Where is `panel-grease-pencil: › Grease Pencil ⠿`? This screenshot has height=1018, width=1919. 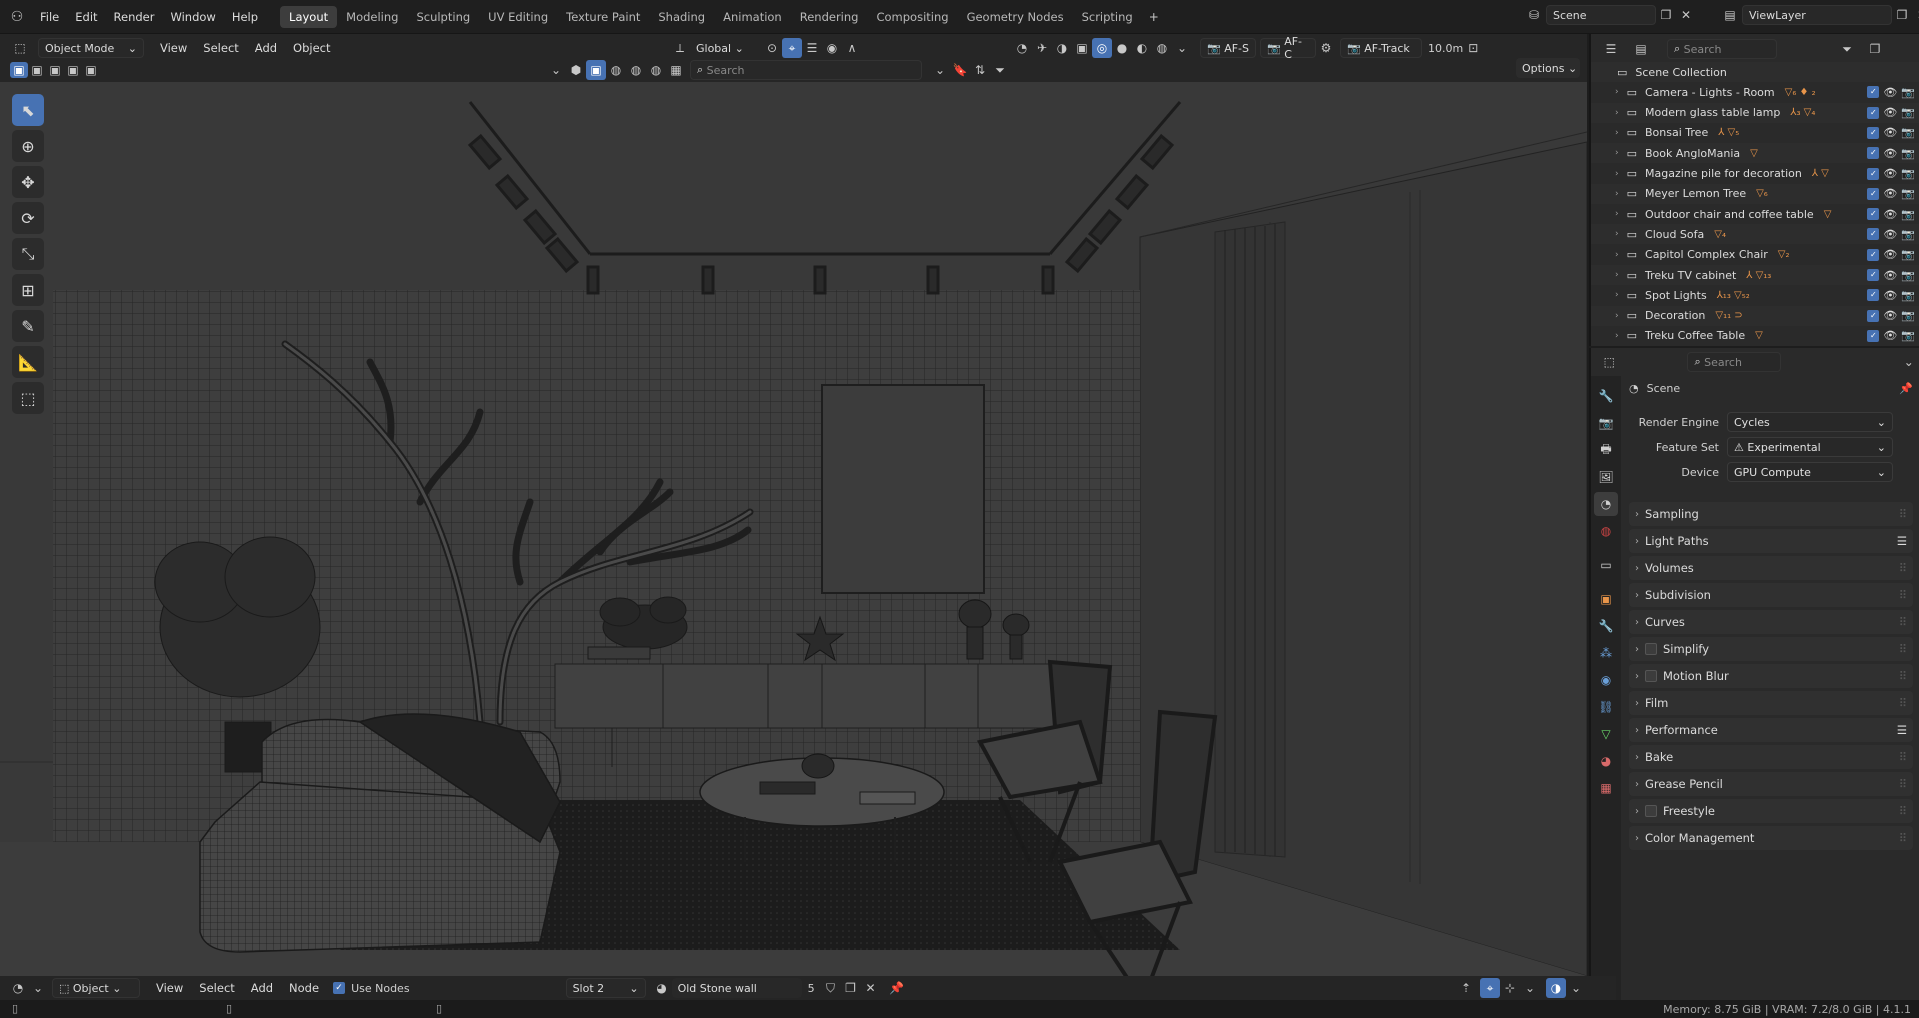
panel-grease-pencil: › Grease Pencil ⠿ is located at coordinates (1771, 784).